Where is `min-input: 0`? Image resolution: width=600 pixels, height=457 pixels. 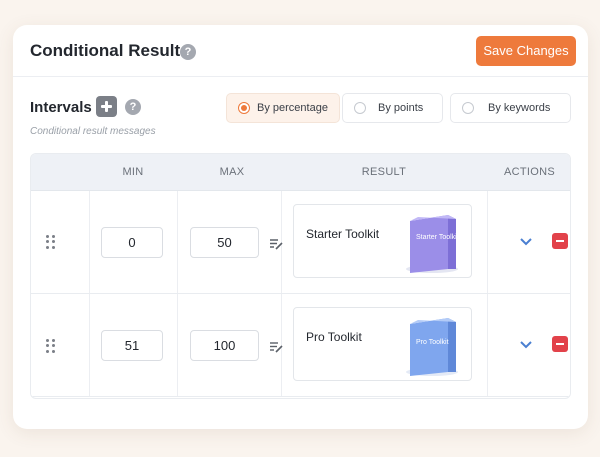 min-input: 0 is located at coordinates (132, 242).